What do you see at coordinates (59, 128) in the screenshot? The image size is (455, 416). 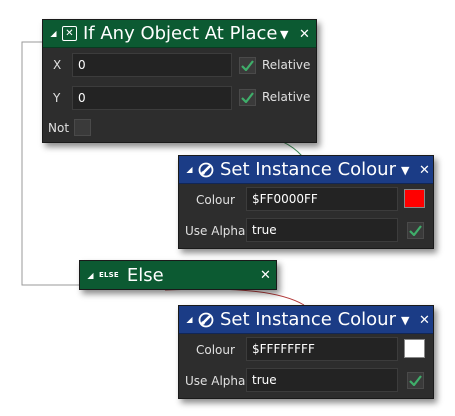 I see `not-label: Not` at bounding box center [59, 128].